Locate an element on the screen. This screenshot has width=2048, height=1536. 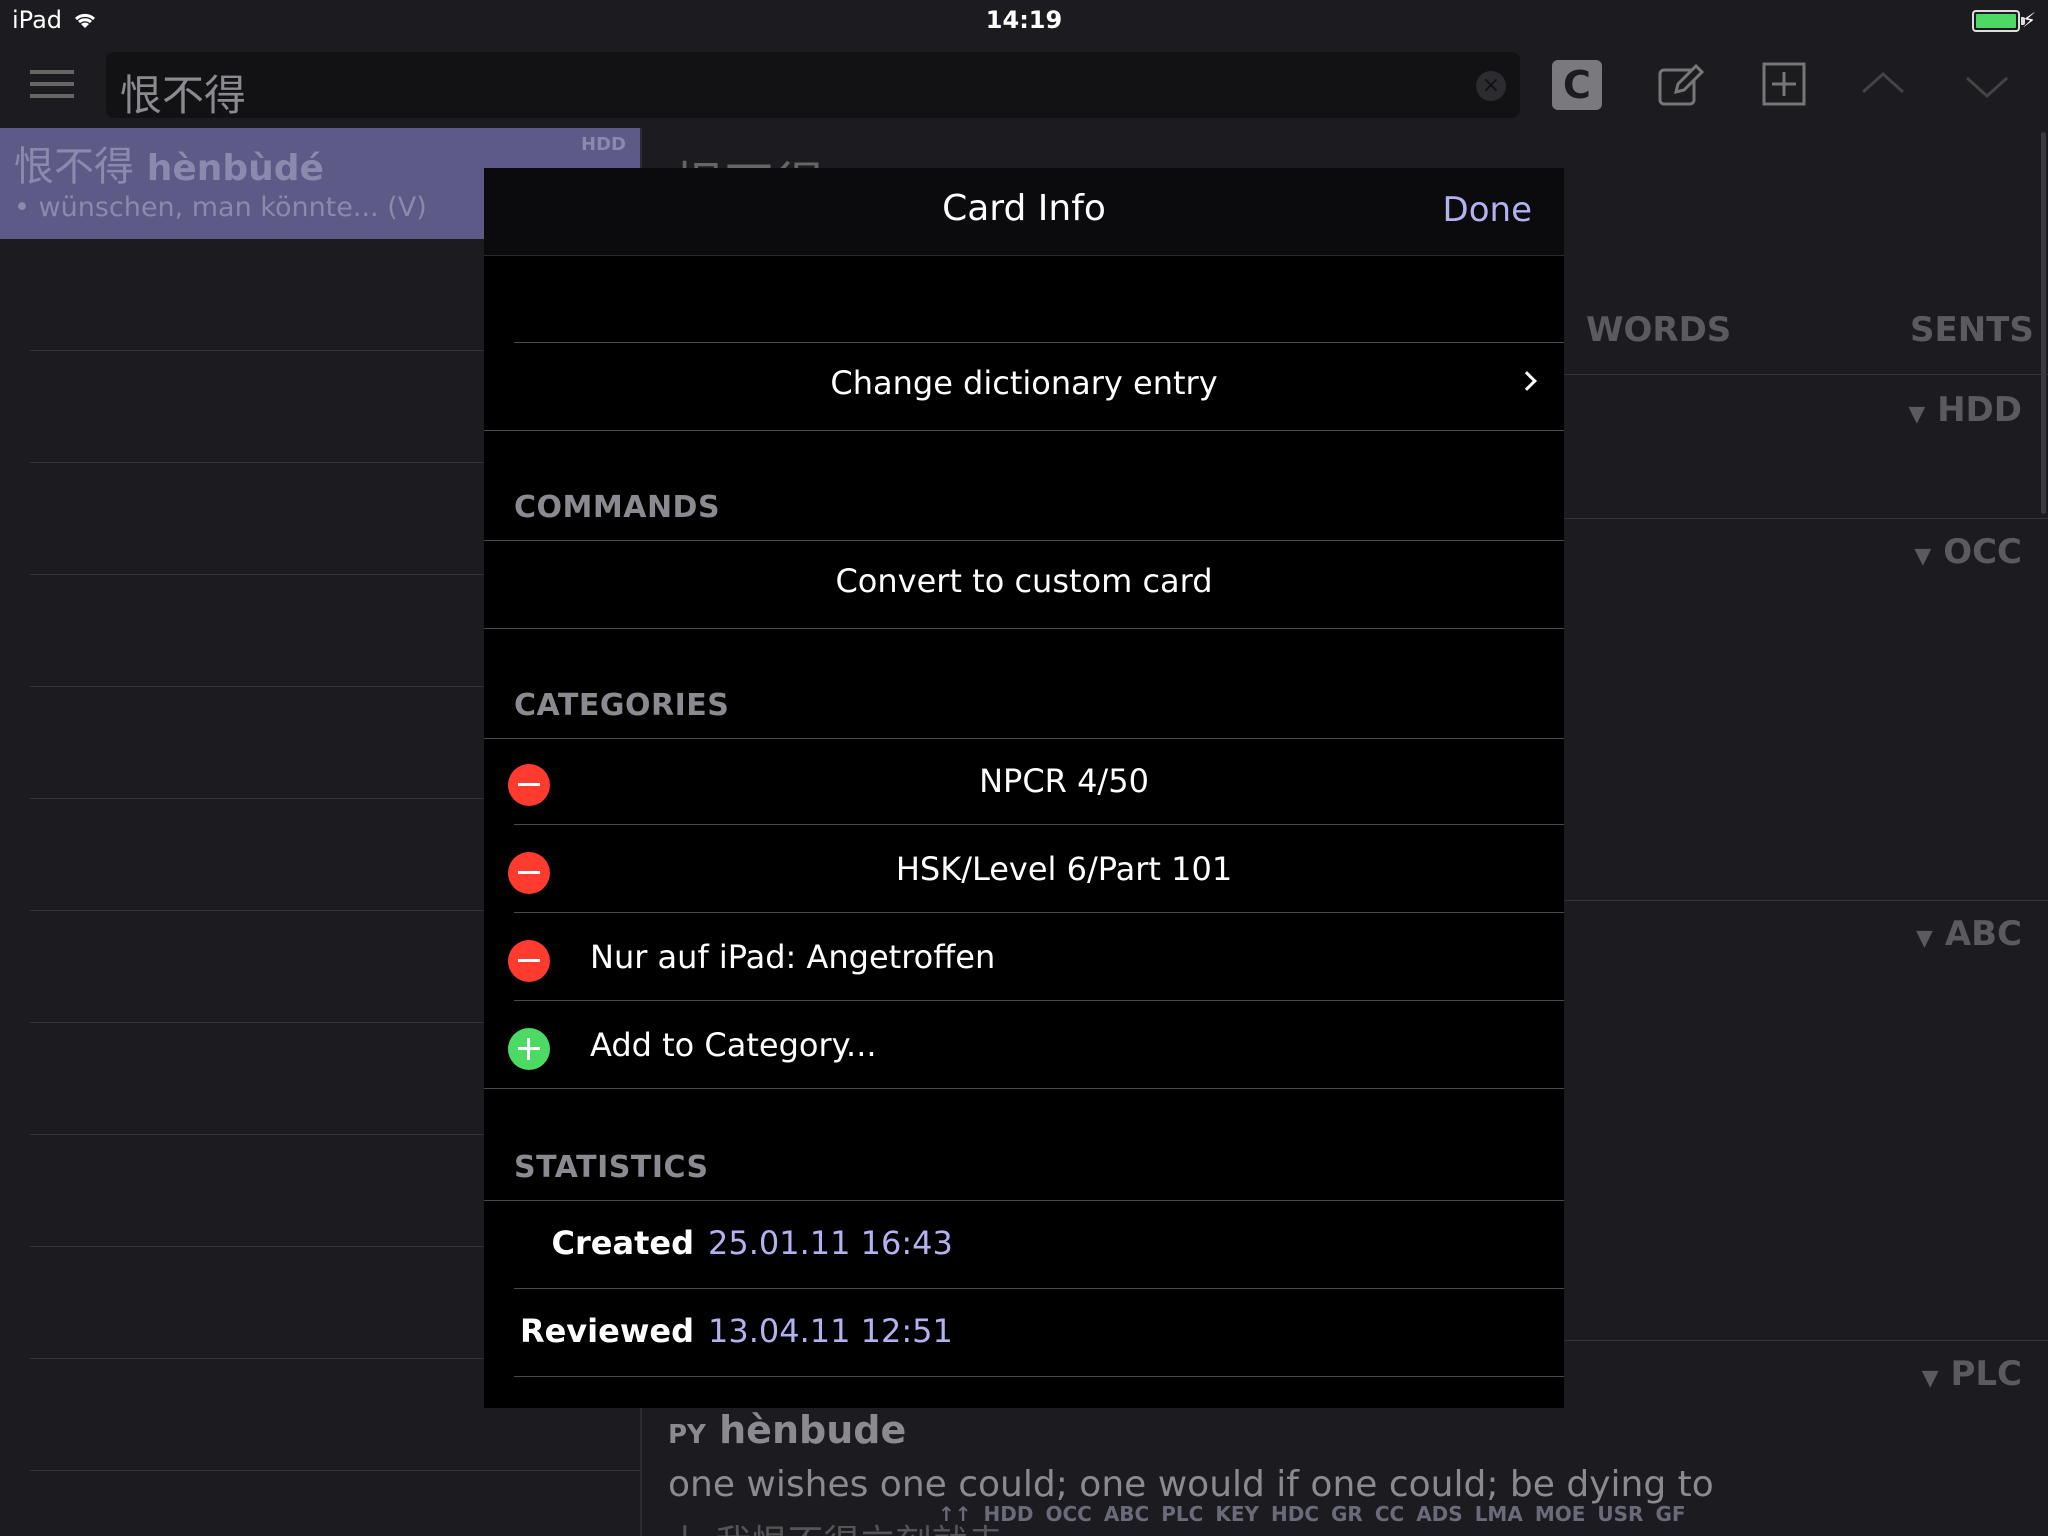
wifi-icon is located at coordinates (85, 20).